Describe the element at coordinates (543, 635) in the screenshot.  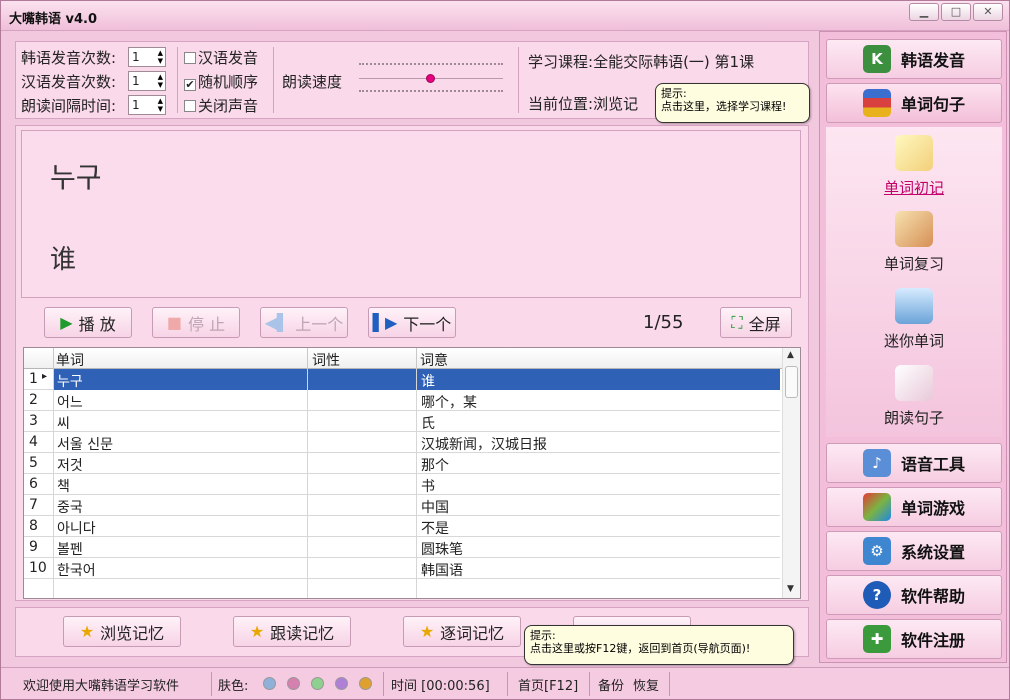
I see `tooltip-title: 提示:` at that location.